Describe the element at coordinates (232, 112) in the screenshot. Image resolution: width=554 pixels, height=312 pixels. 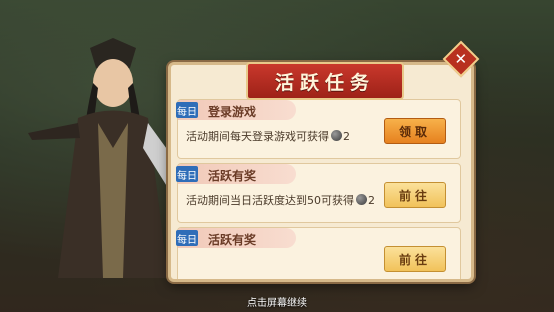
I see `task-name: 登录游戏` at that location.